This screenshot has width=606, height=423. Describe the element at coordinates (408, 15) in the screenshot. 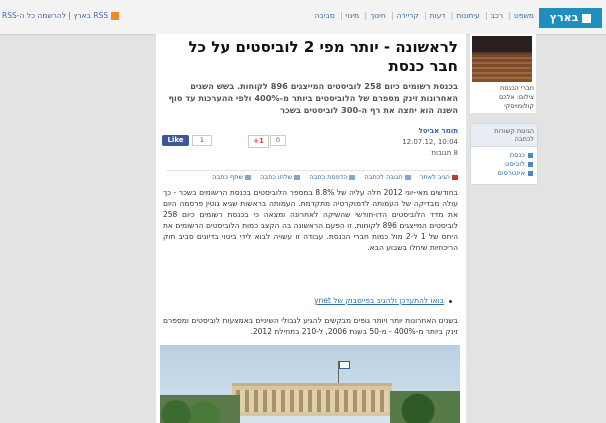

I see `nav-item: קריירה` at that location.